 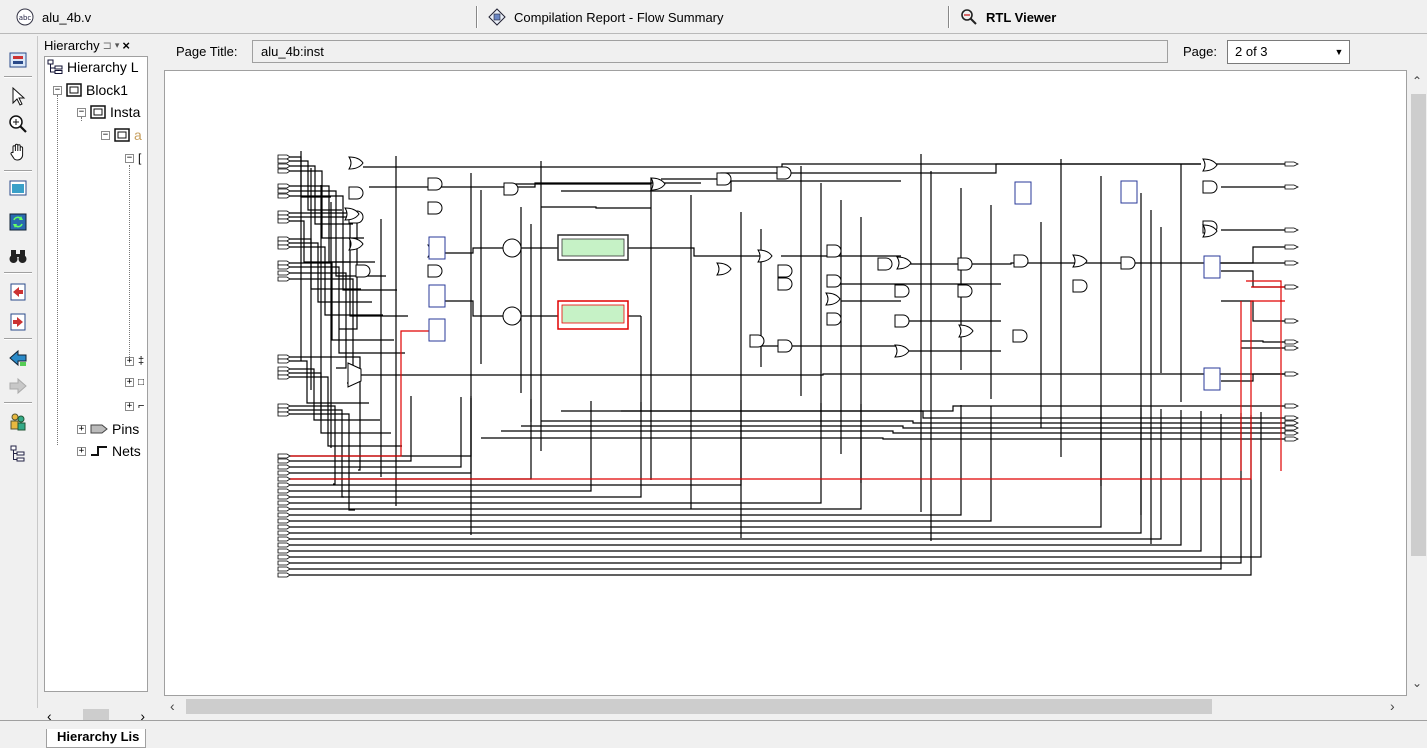 What do you see at coordinates (699, 706) in the screenshot?
I see `horizontal-scroll-thumb` at bounding box center [699, 706].